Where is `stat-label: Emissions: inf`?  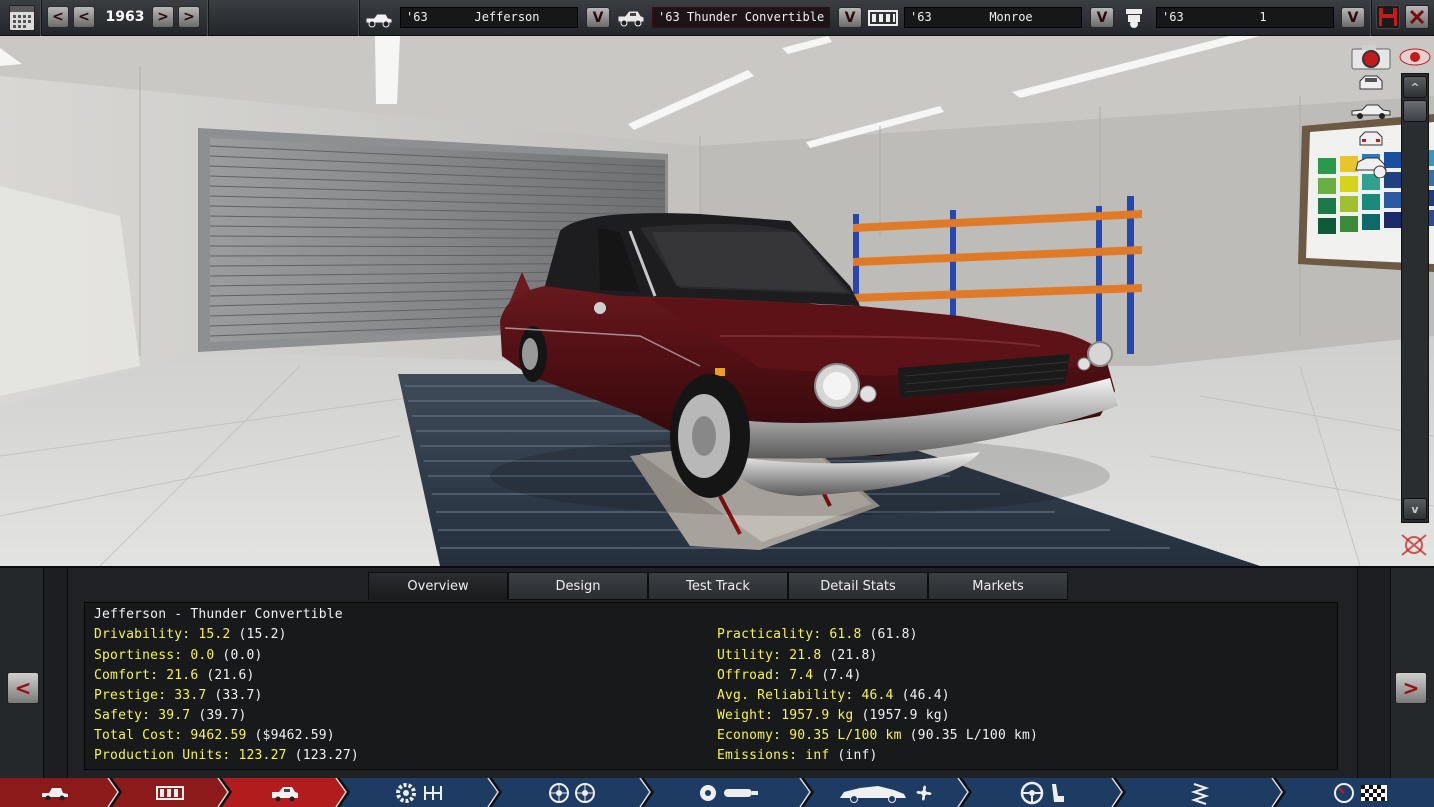 stat-label: Emissions: inf is located at coordinates (773, 755).